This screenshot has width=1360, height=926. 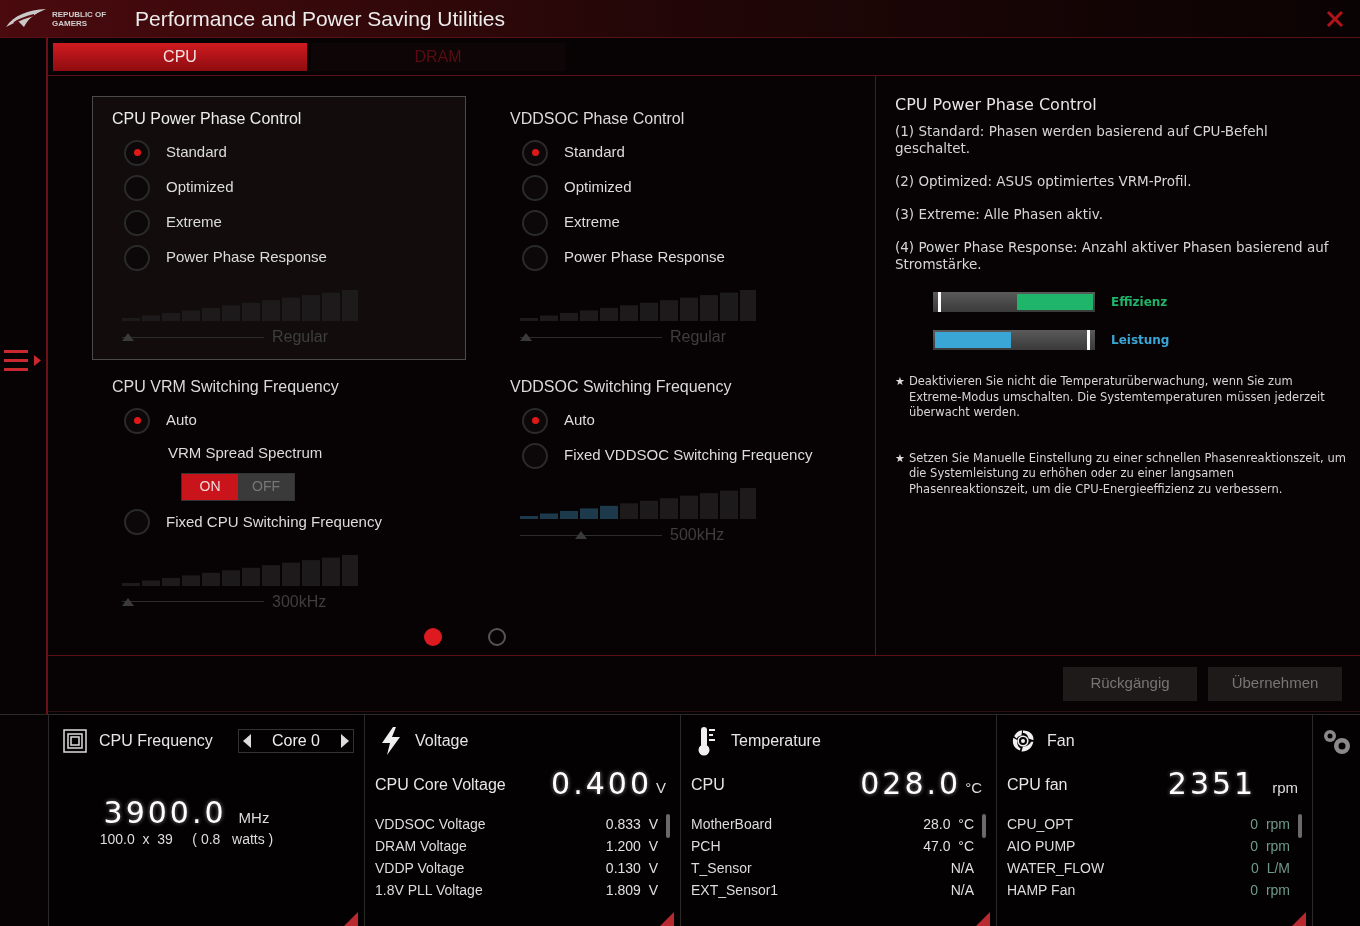 I want to click on logo-text: GAMERS, so click(x=70, y=23).